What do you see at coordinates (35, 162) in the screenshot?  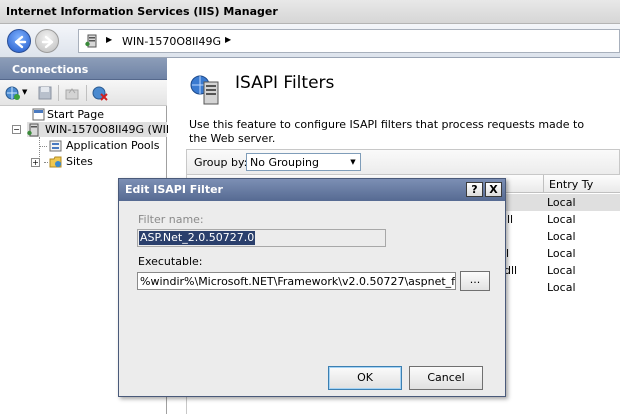 I see `expand-icon: +` at bounding box center [35, 162].